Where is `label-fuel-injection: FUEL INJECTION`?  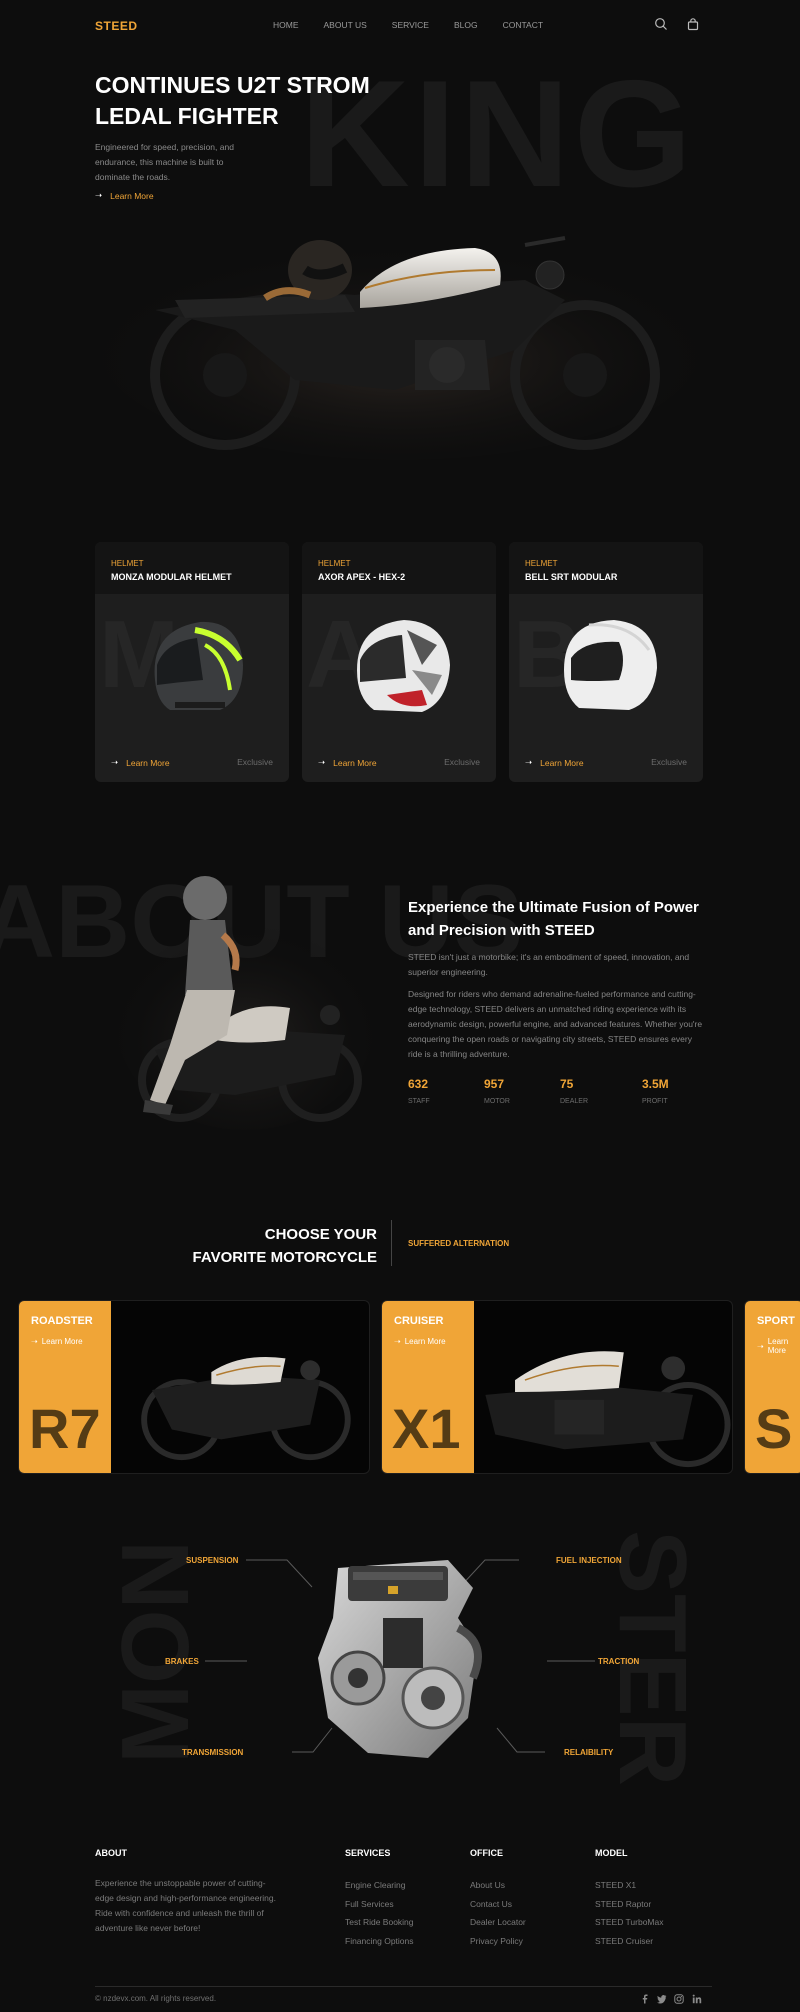 label-fuel-injection: FUEL INJECTION is located at coordinates (589, 1560).